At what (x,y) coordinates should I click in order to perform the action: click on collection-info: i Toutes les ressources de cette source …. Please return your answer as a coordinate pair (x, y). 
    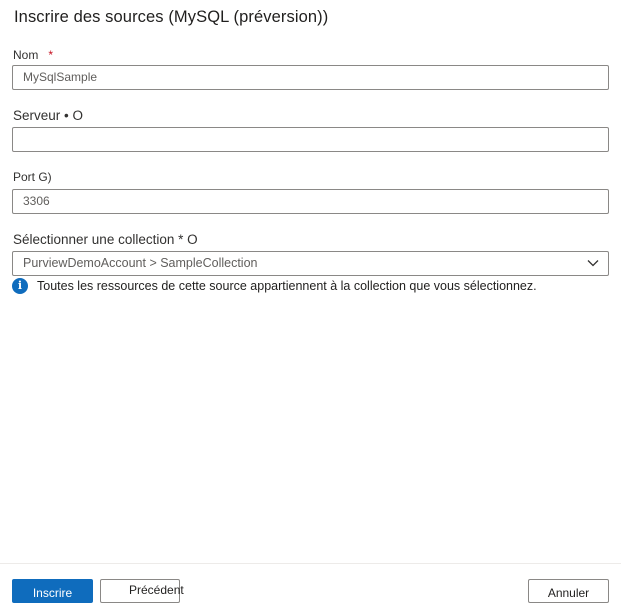
    Looking at the image, I should click on (274, 286).